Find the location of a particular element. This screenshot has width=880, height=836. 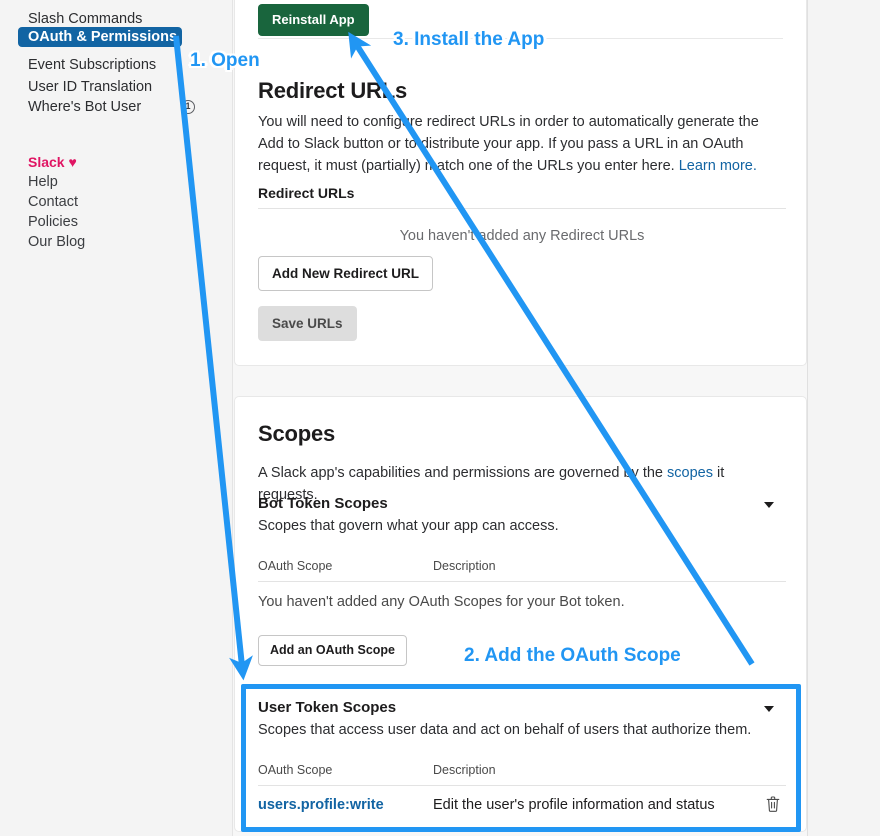

learn-more-link: Learn more. is located at coordinates (718, 166).